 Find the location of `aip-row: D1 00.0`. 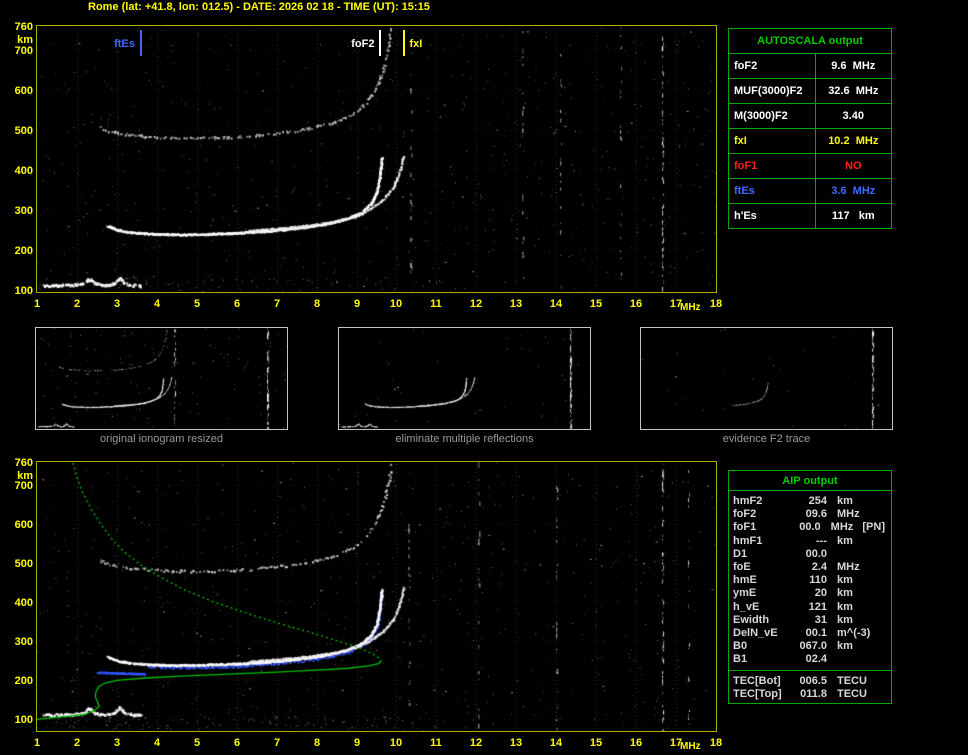

aip-row: D1 00.0 is located at coordinates (810, 554).